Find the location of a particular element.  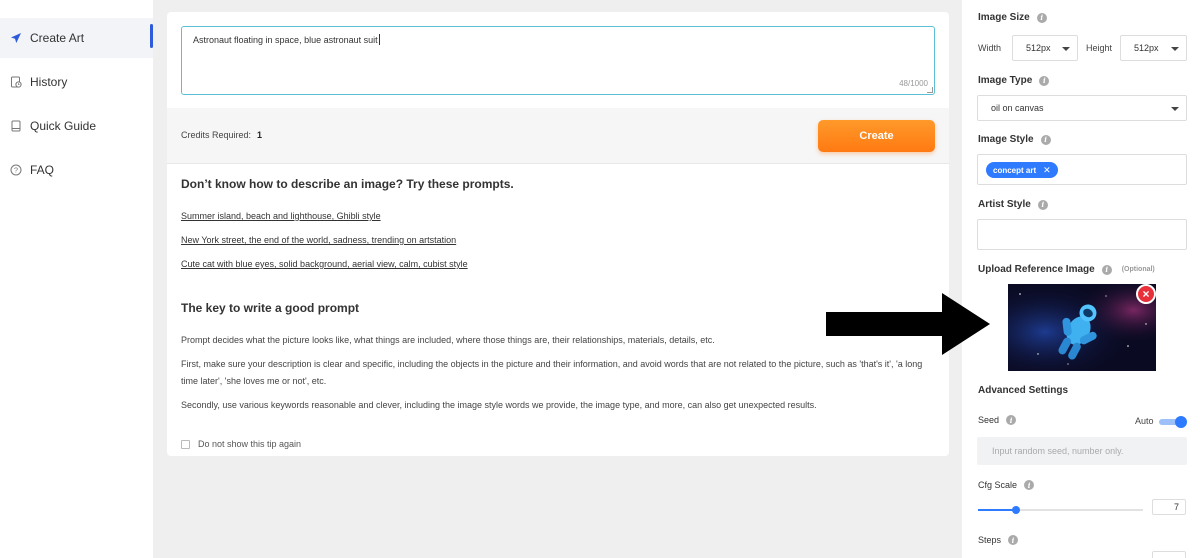

image-type-label: Image Type i is located at coordinates (1014, 80).